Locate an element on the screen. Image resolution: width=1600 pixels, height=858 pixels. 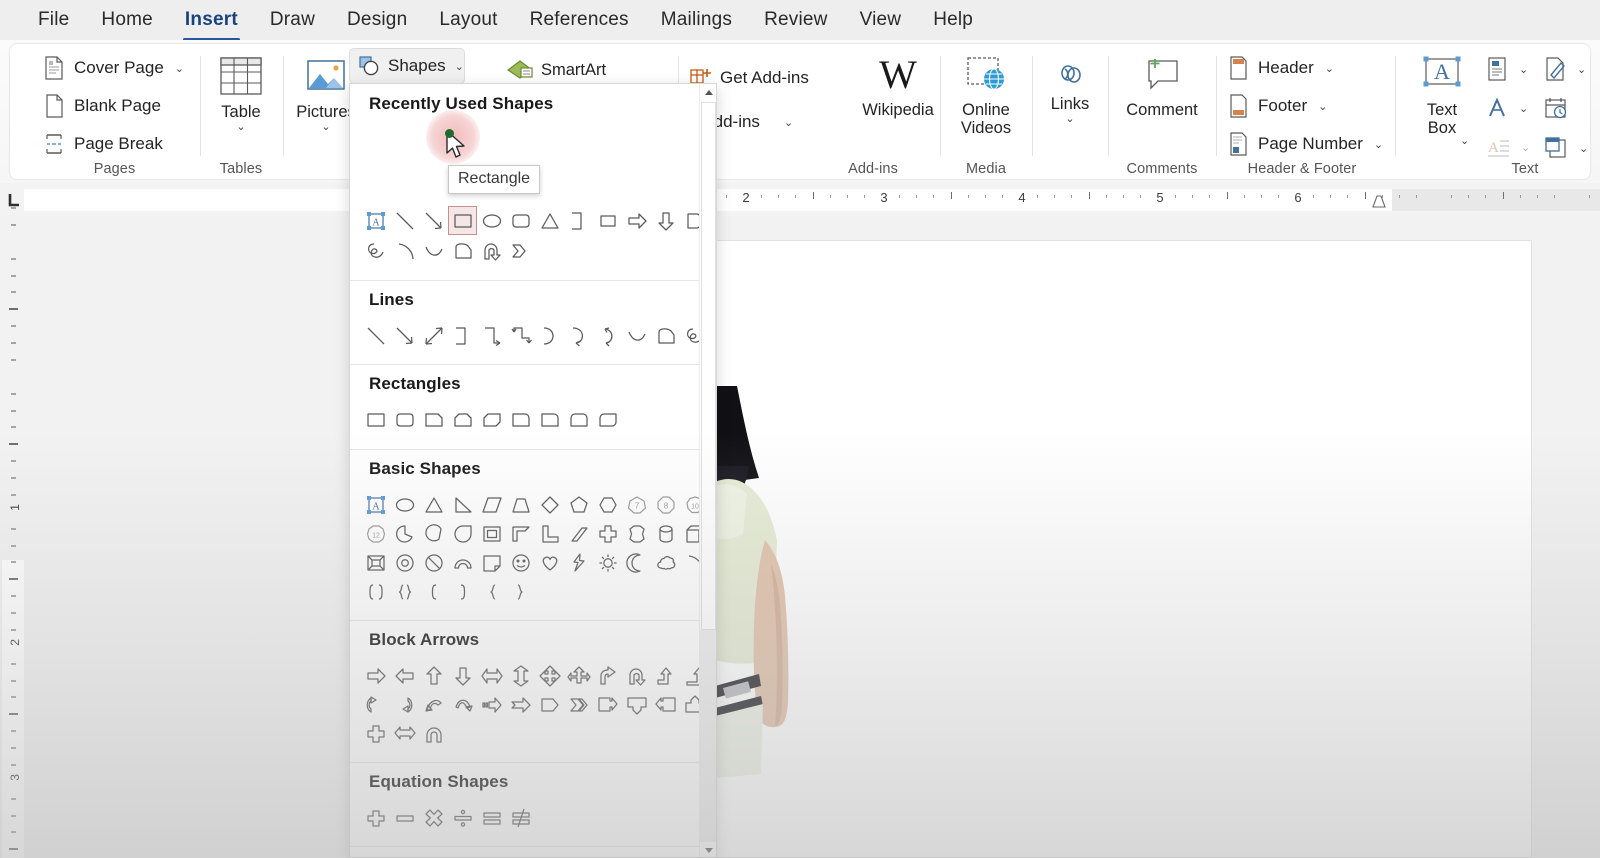
shape-item-octagon: 8 is located at coordinates (665, 504).